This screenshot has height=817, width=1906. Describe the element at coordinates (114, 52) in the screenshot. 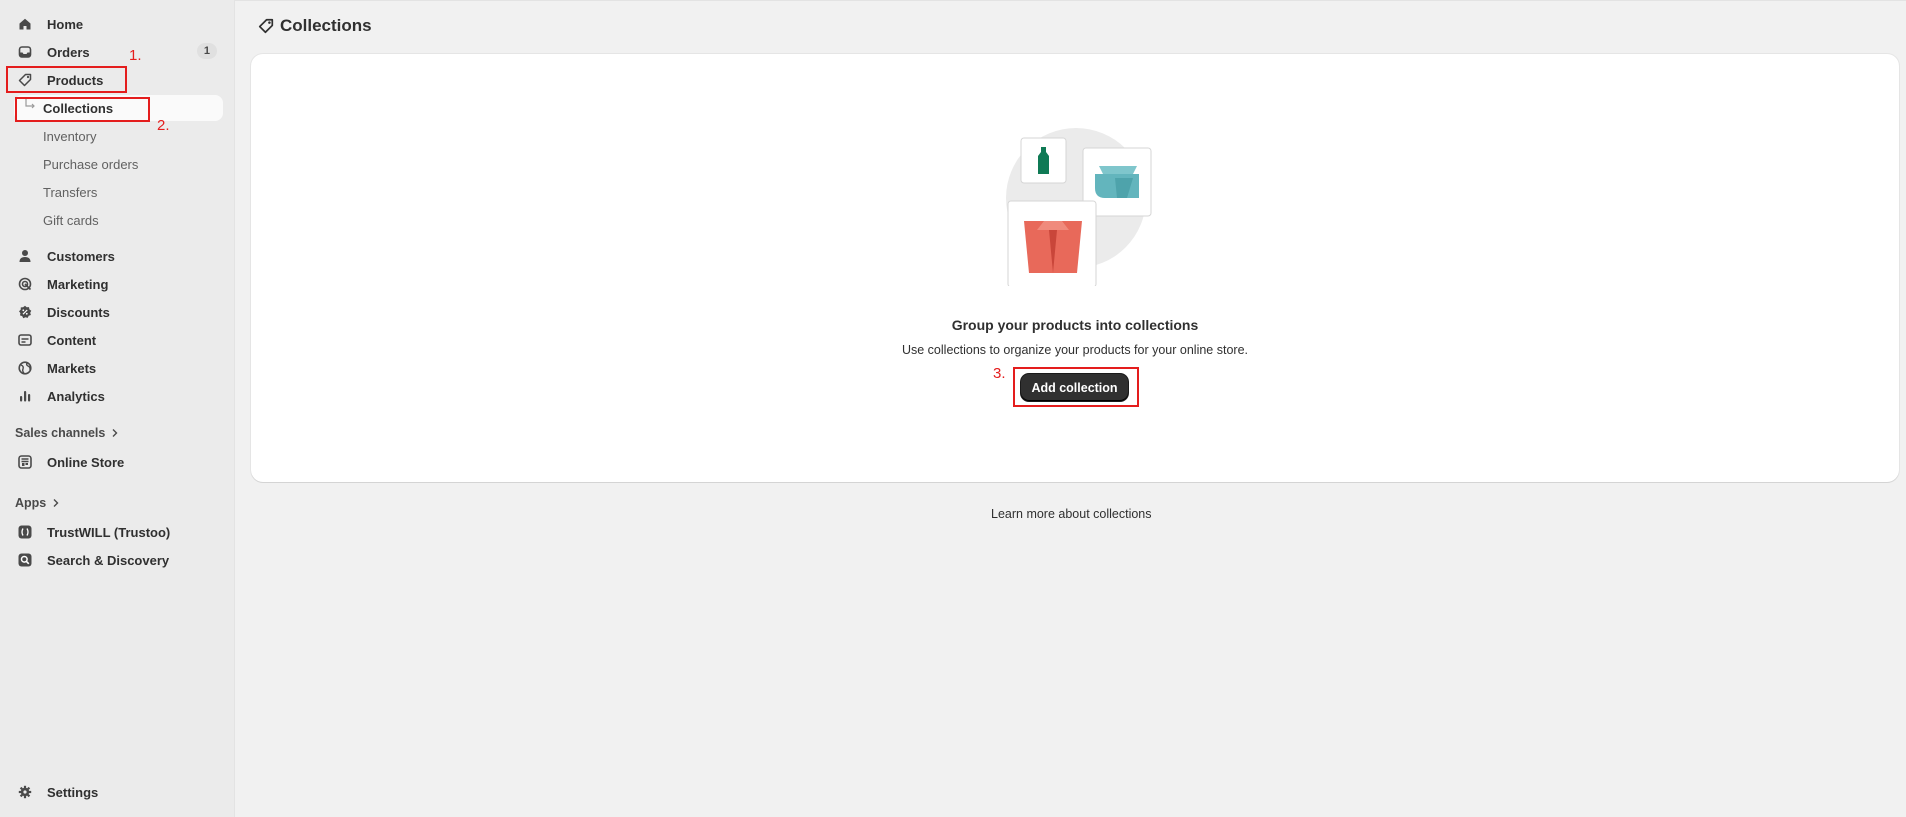

I see `nav-orders: Orders 1` at that location.